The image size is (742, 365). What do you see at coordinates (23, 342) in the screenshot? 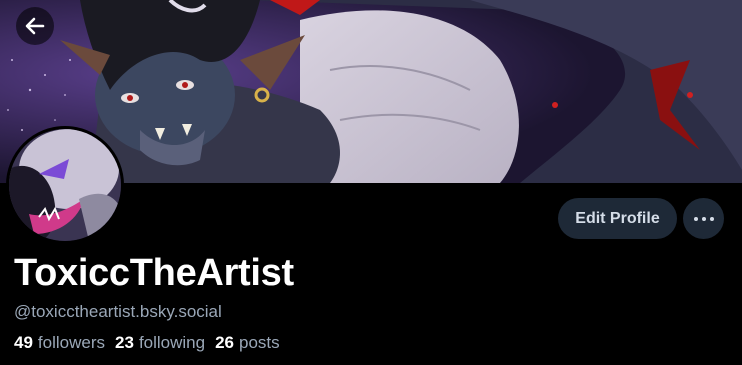
I see `followers-count: 49` at bounding box center [23, 342].